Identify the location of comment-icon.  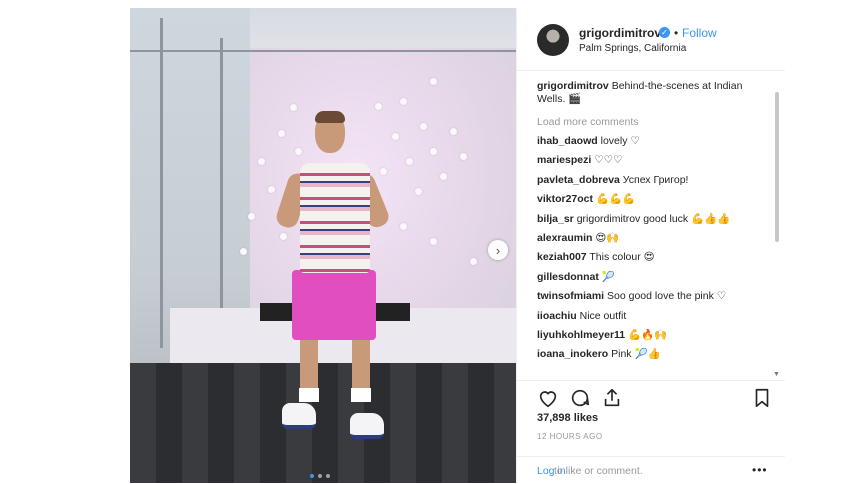
(580, 398).